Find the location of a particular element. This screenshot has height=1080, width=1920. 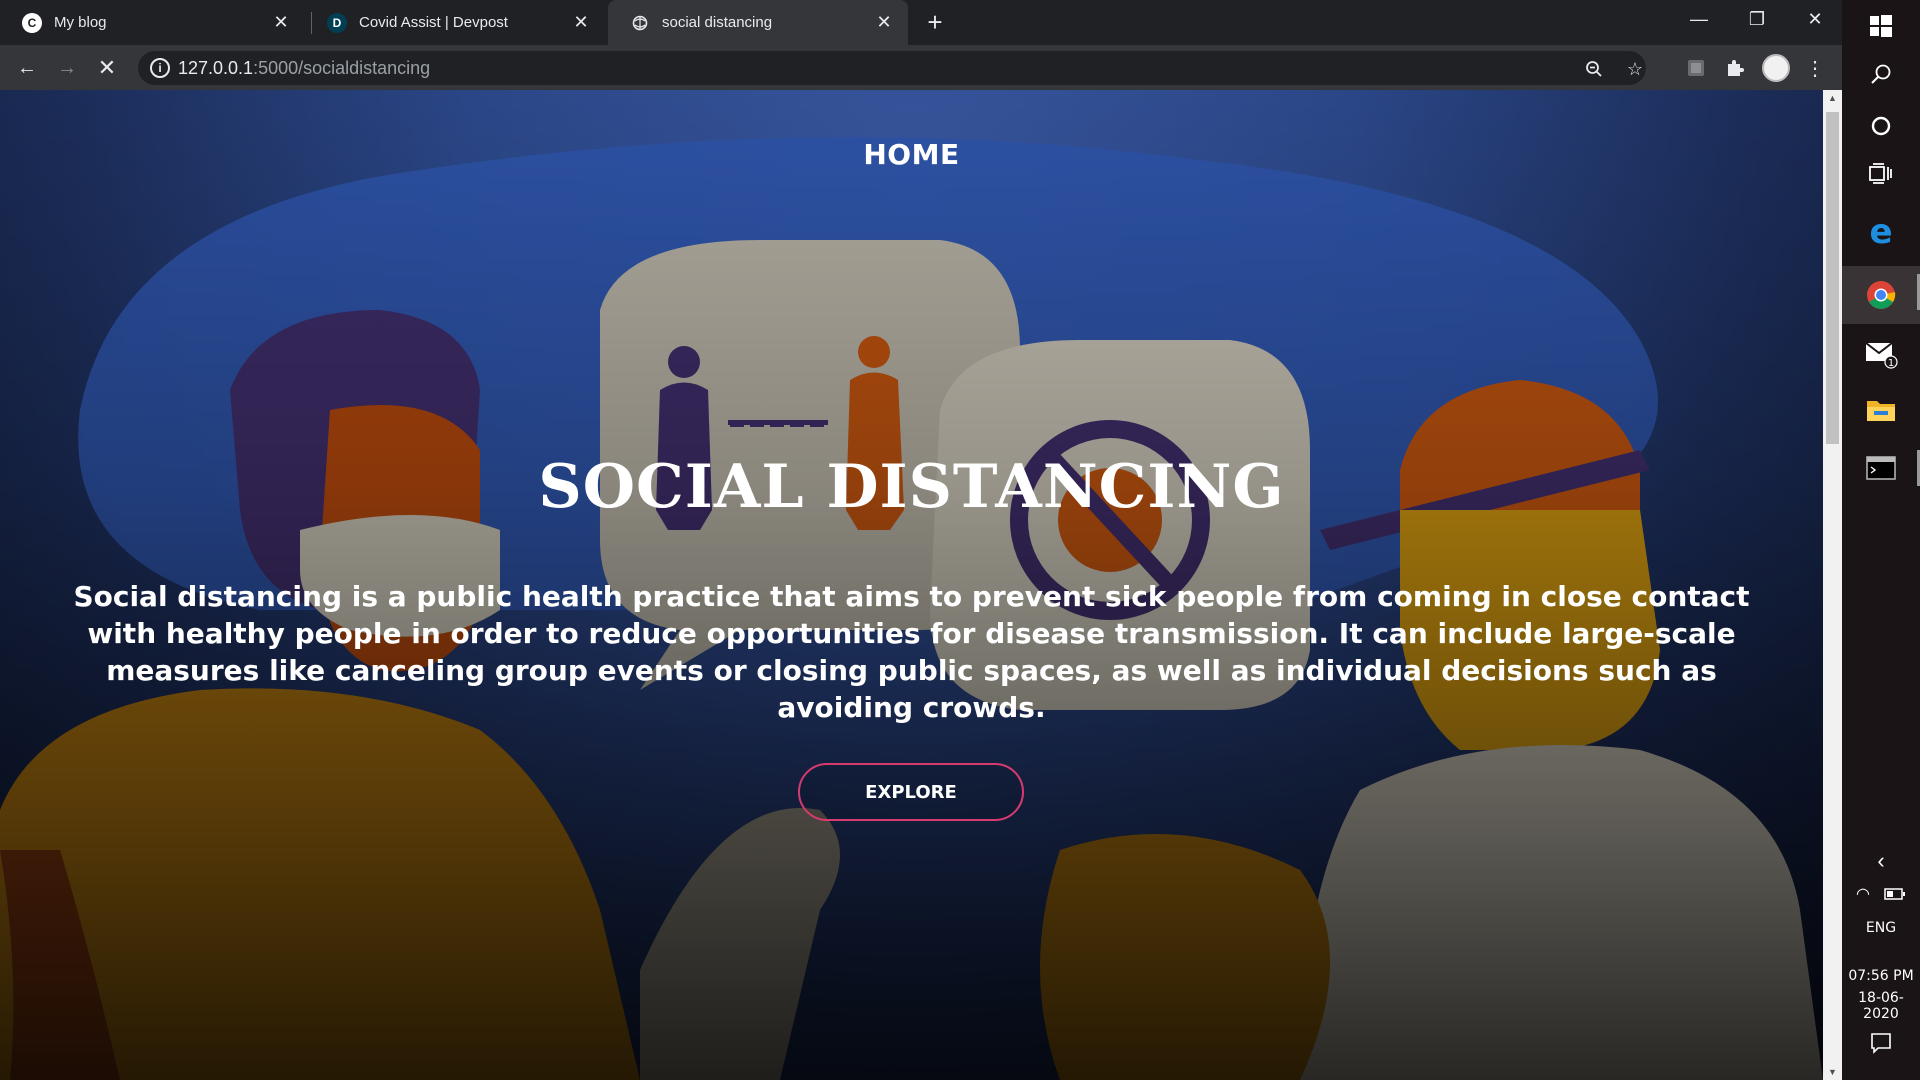

tab-my-blog: C My blog ✕ is located at coordinates (152, 22).